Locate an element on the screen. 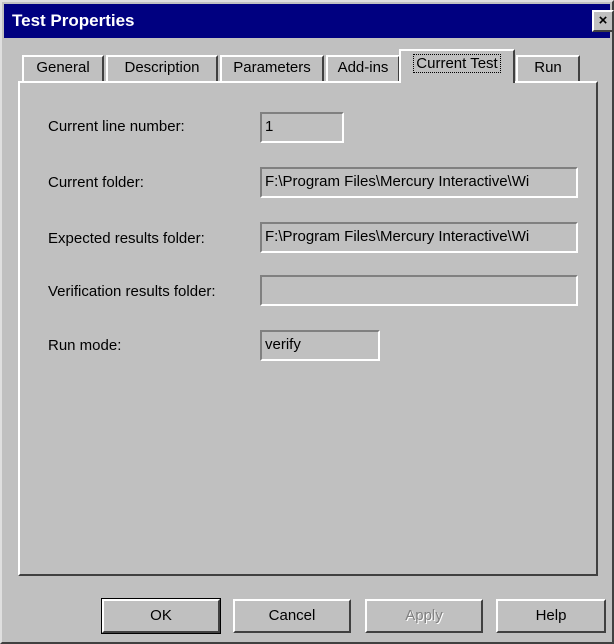  help-button: Help is located at coordinates (551, 616).